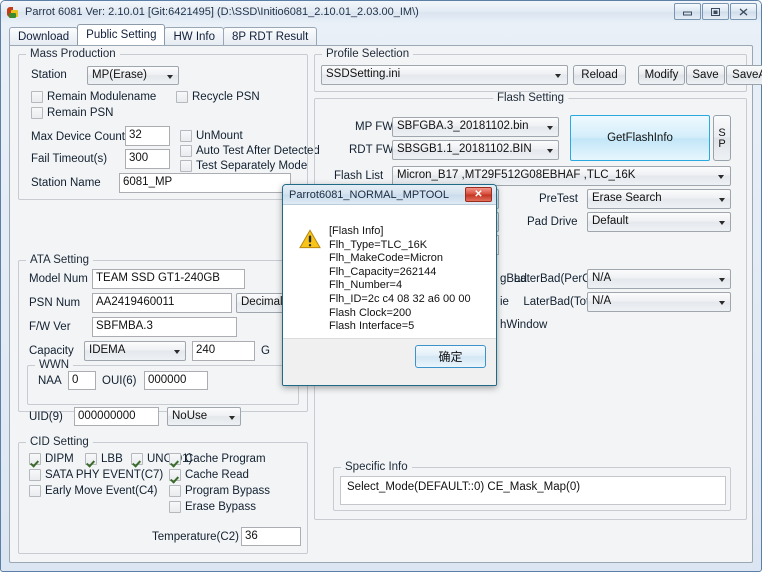  Describe the element at coordinates (147, 136) in the screenshot. I see `max-device-count-input: 32` at that location.